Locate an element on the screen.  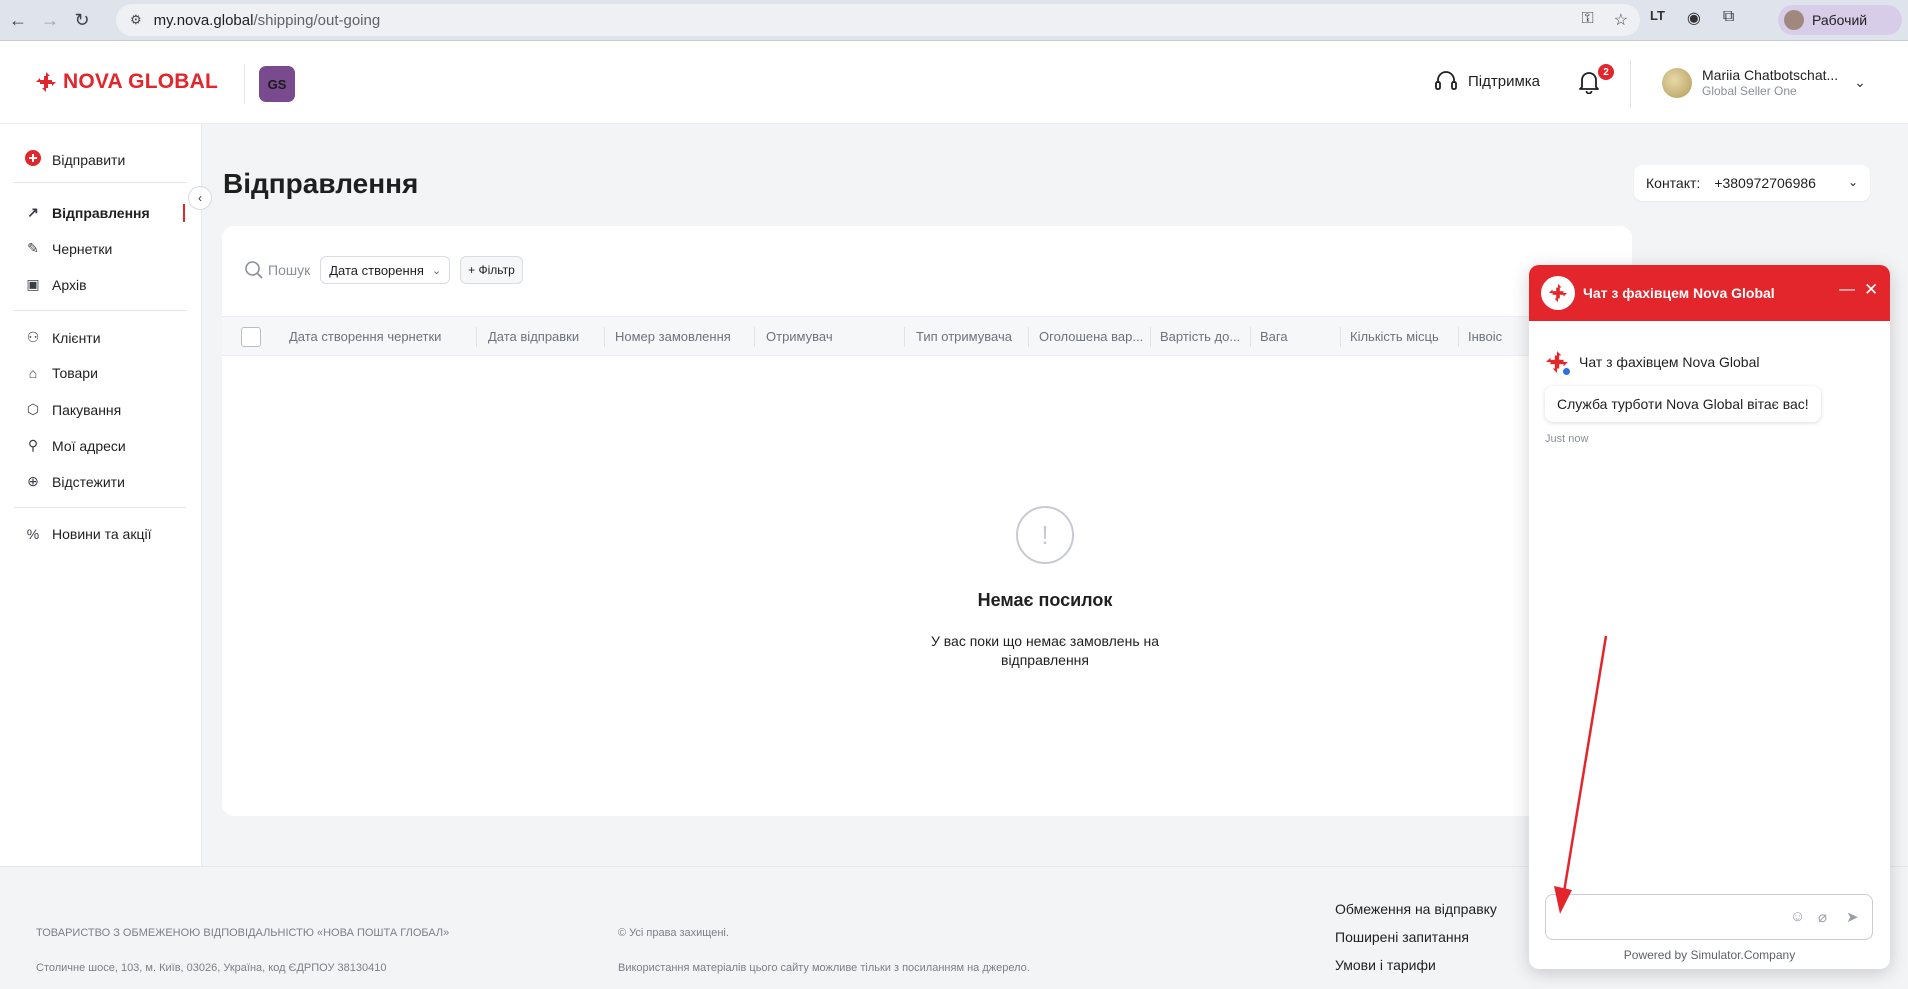
url-path: /shipping/out-going is located at coordinates (317, 20).